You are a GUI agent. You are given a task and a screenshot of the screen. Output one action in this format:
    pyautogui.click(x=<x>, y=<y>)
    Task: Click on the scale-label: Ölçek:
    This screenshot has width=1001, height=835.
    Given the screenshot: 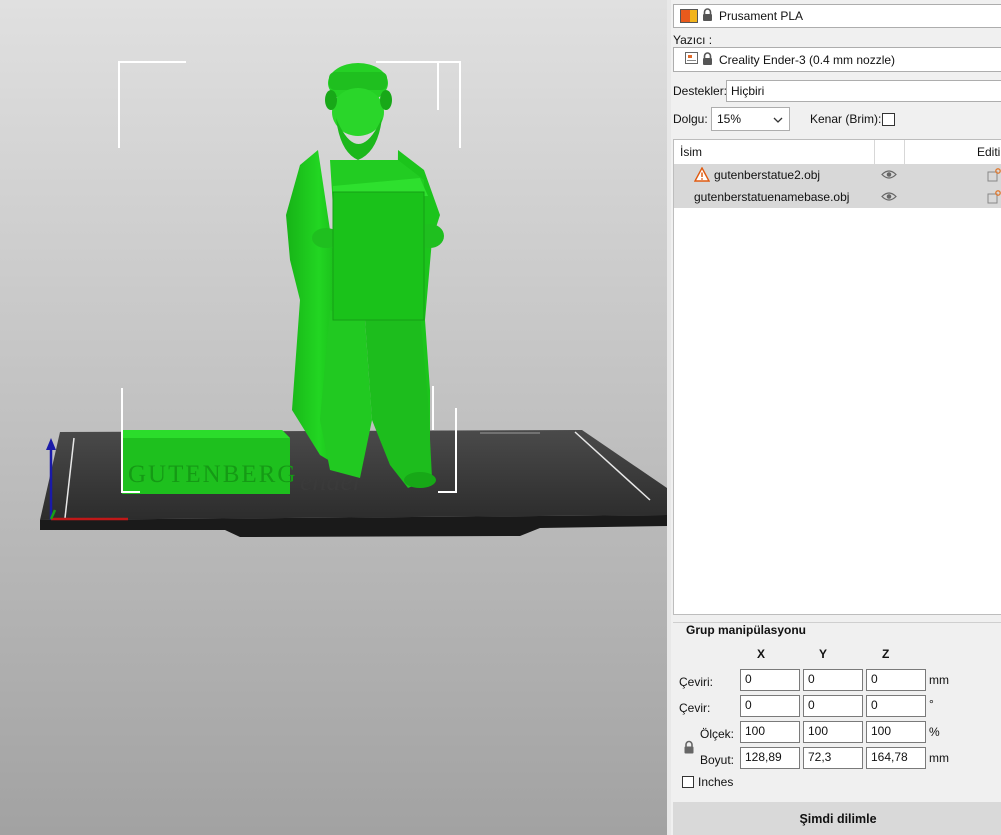 What is the action you would take?
    pyautogui.click(x=717, y=734)
    